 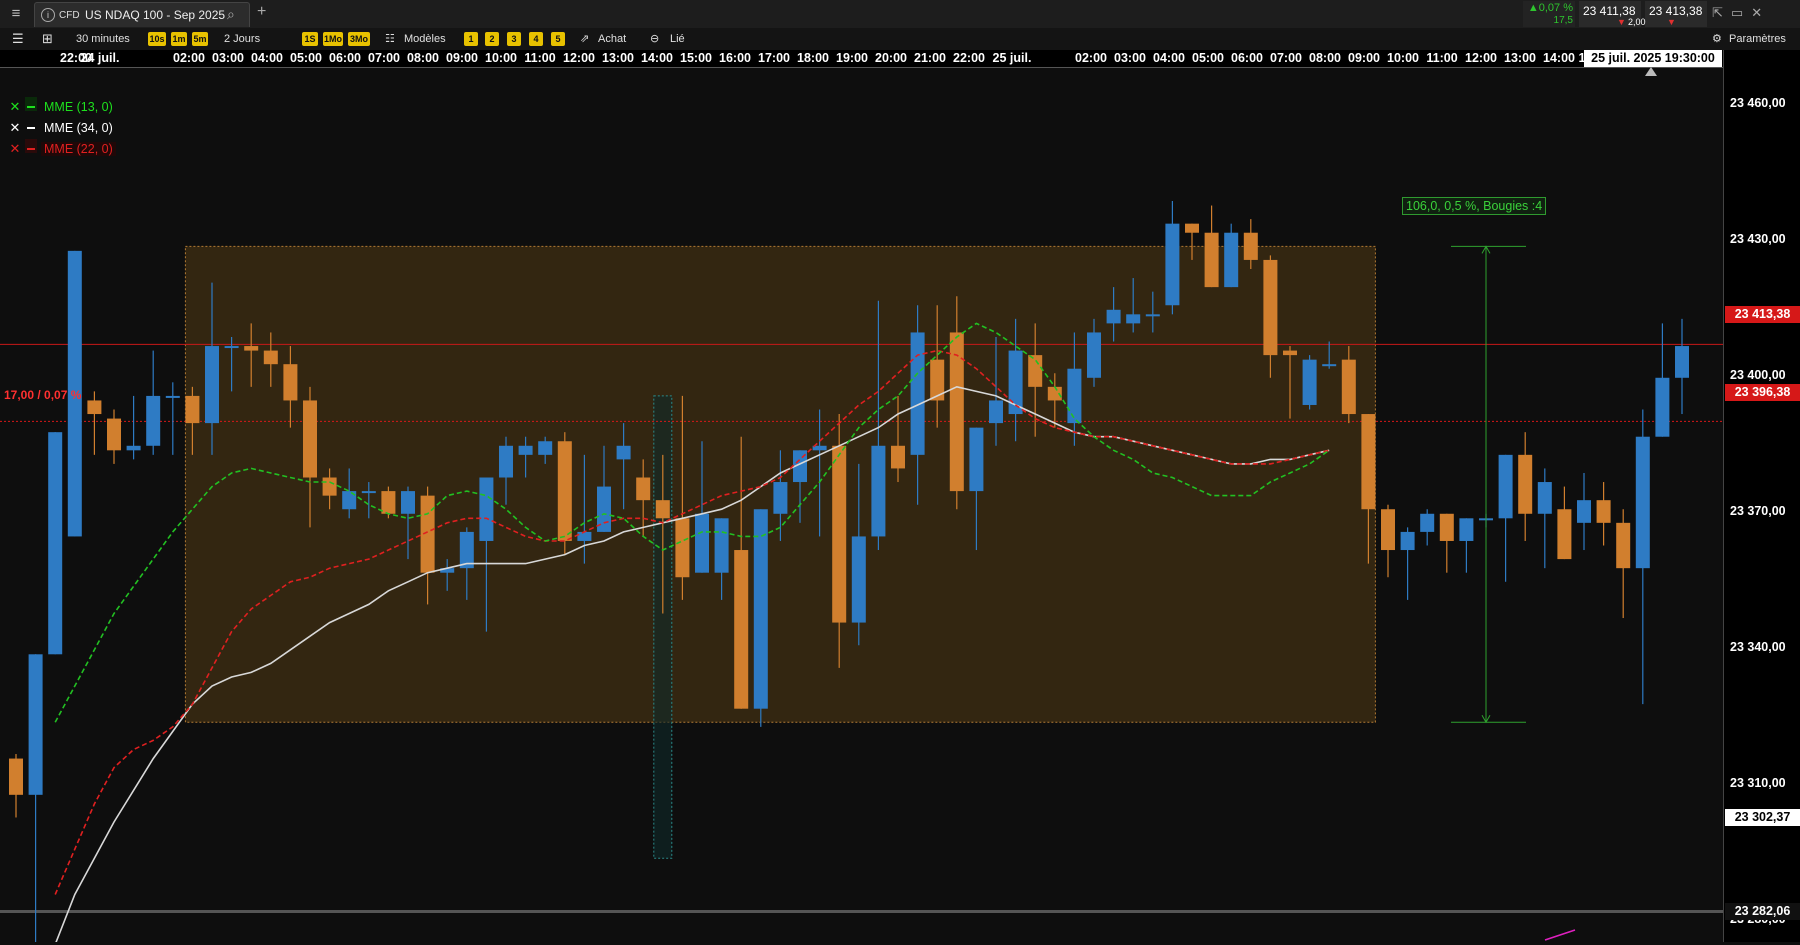 I want to click on buy-price-button: 23 413,38, so click(x=1676, y=14).